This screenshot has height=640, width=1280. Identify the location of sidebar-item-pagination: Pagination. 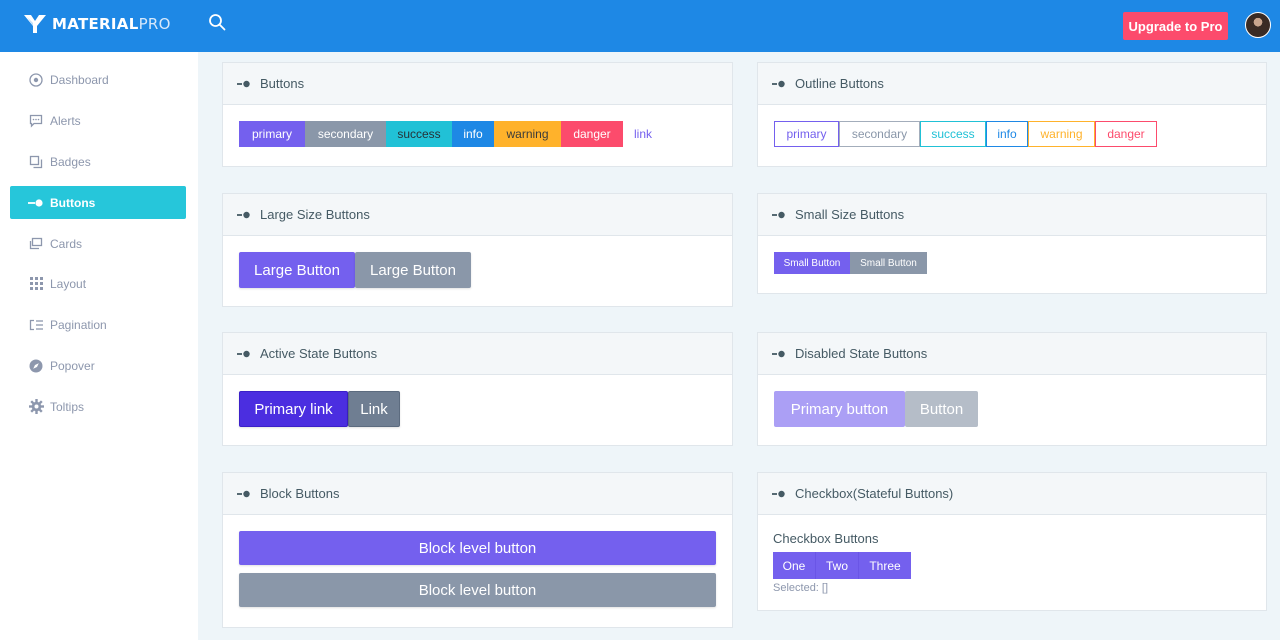
(98, 324).